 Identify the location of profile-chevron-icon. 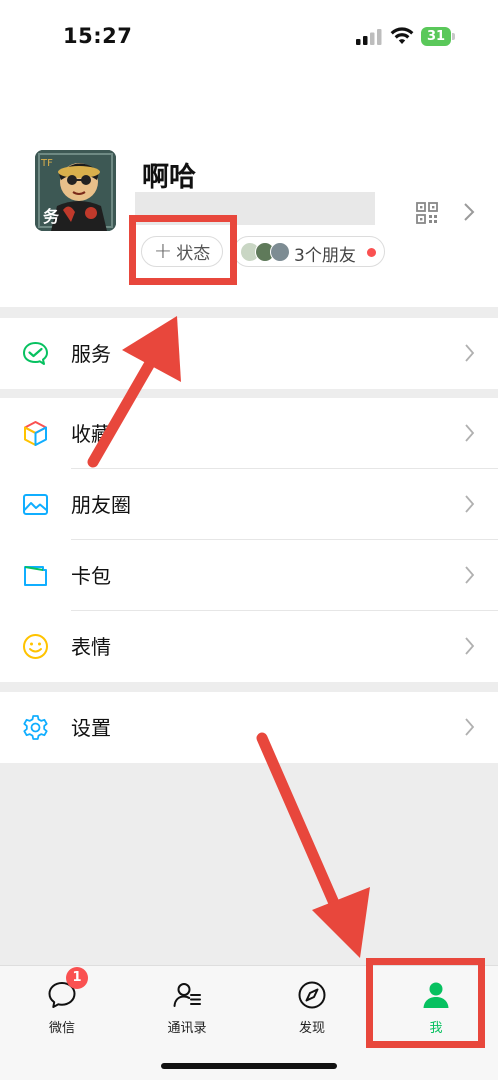
(469, 212).